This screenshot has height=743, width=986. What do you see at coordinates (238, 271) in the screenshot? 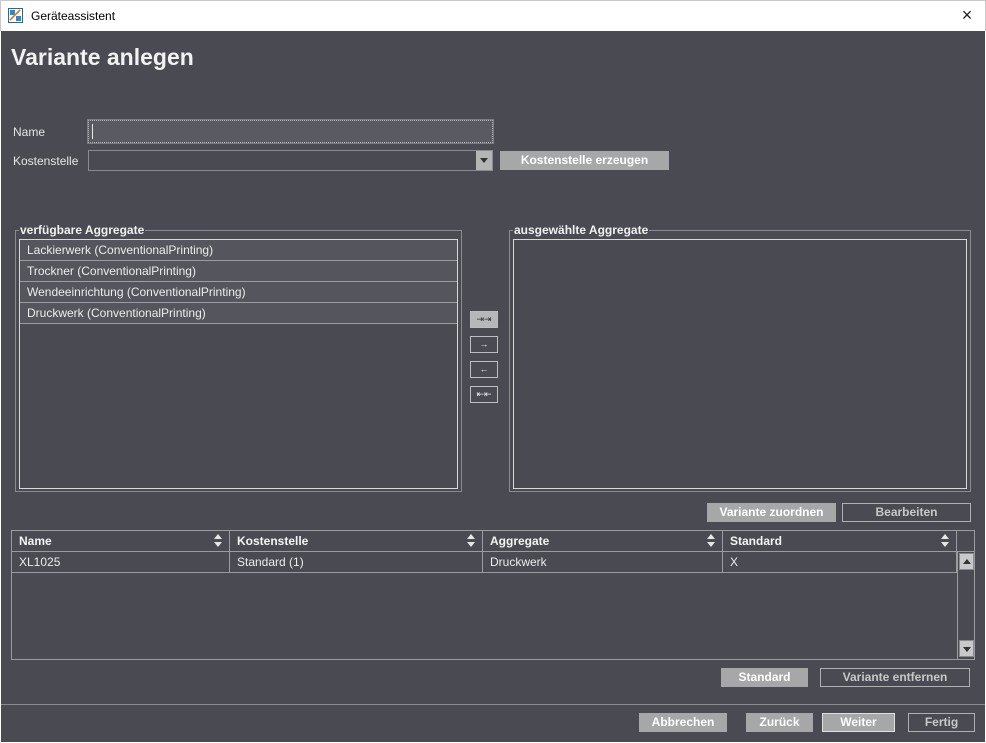
I see `list-item: Trockner (ConventionalPrinting)` at bounding box center [238, 271].